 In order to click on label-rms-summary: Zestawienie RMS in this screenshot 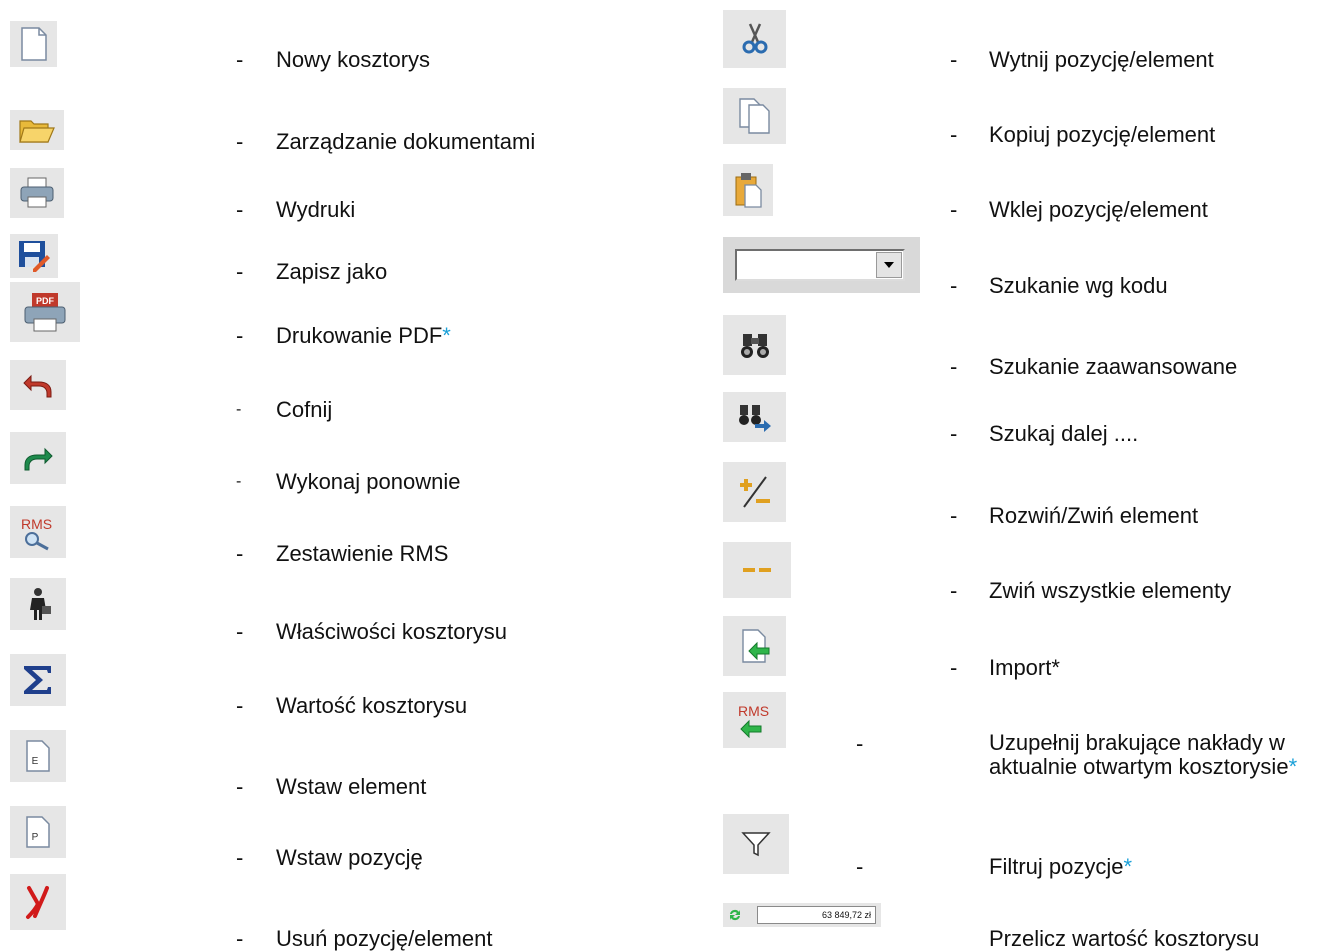, I will do `click(362, 553)`.